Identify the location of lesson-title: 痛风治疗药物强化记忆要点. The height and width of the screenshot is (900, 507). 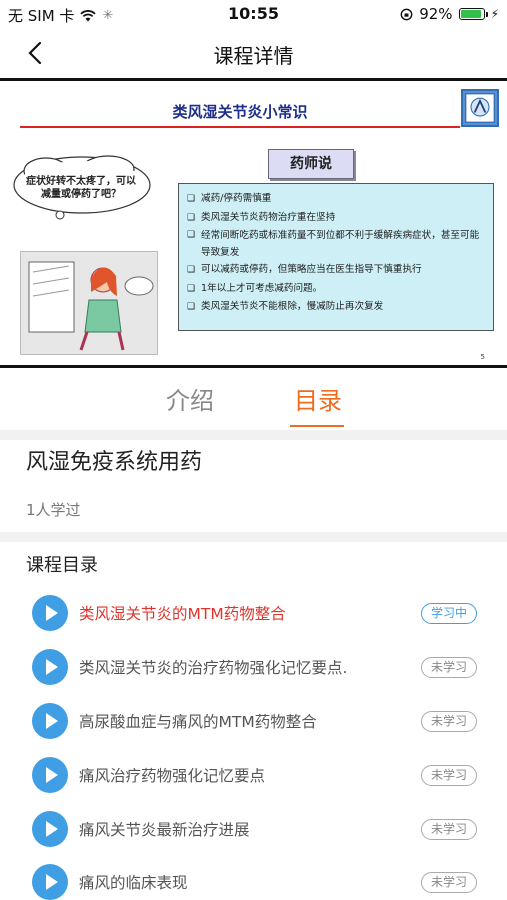
(172, 776).